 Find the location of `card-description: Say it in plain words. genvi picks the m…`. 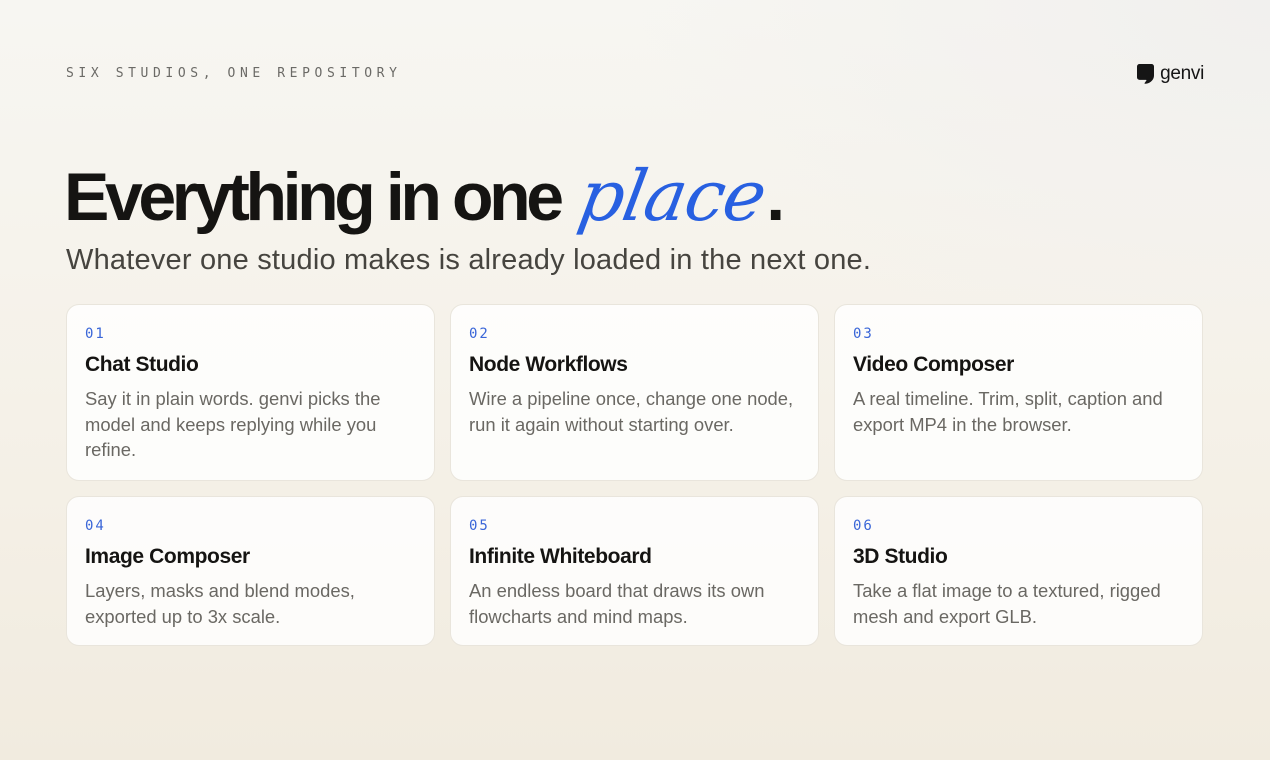

card-description: Say it in plain words. genvi picks the m… is located at coordinates (233, 424).